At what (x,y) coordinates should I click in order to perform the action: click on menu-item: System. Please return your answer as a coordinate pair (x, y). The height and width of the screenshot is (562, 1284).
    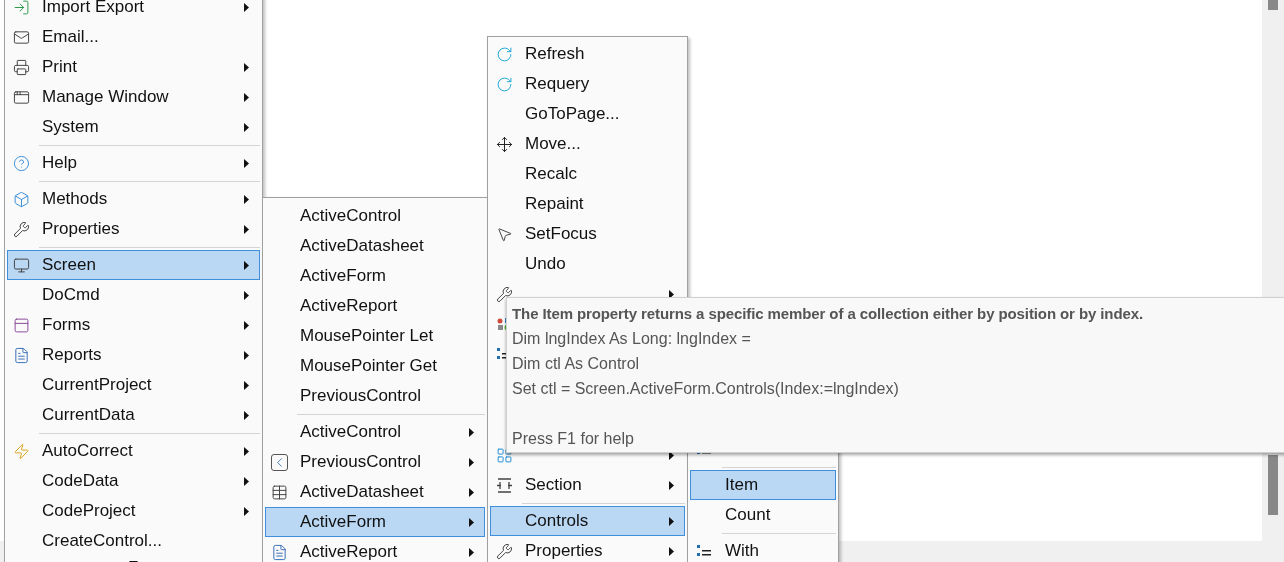
    Looking at the image, I should click on (133, 127).